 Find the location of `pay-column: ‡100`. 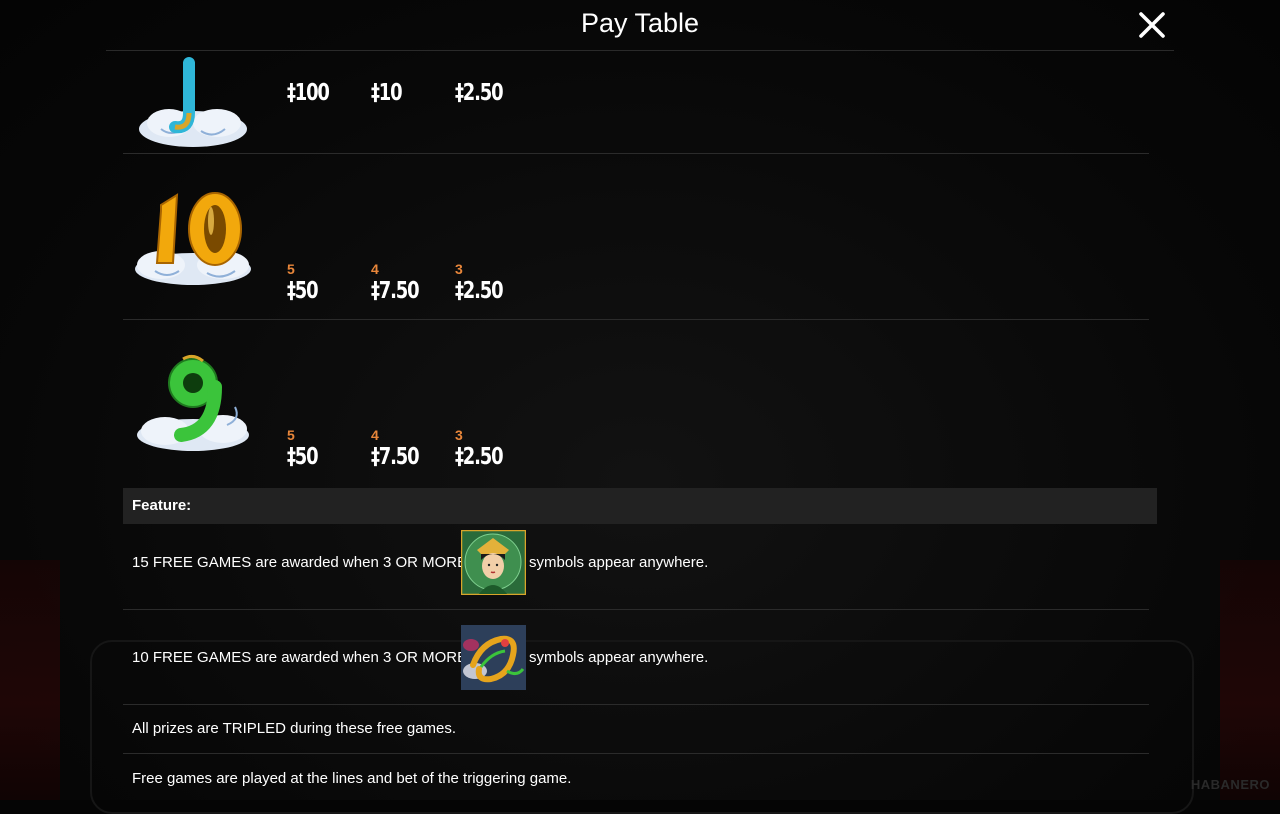

pay-column: ‡100 is located at coordinates (327, 84).